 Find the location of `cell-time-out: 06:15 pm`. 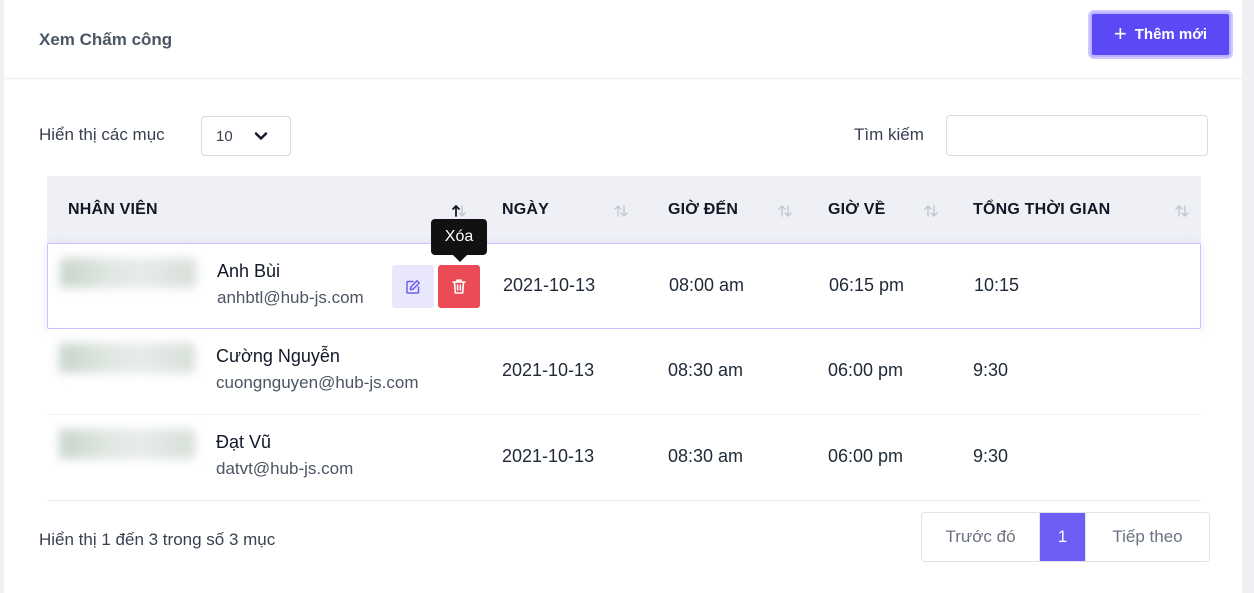

cell-time-out: 06:15 pm is located at coordinates (867, 285).